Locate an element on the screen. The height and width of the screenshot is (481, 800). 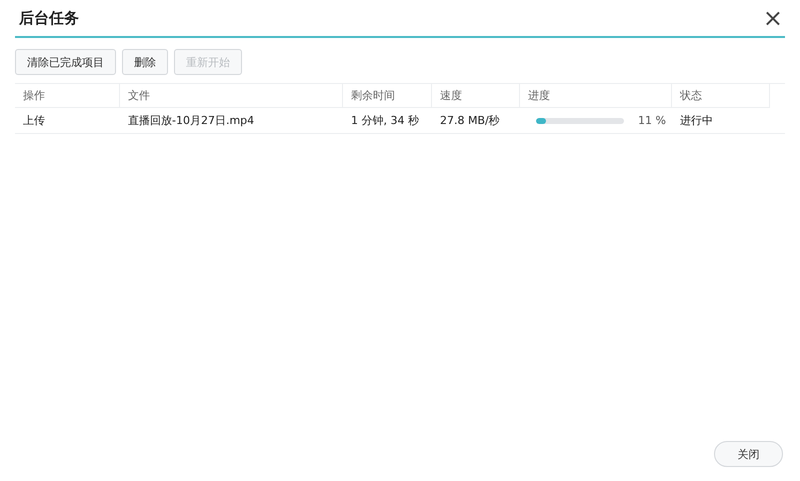
table-cell: 27.8 MB/秒 is located at coordinates (476, 120).